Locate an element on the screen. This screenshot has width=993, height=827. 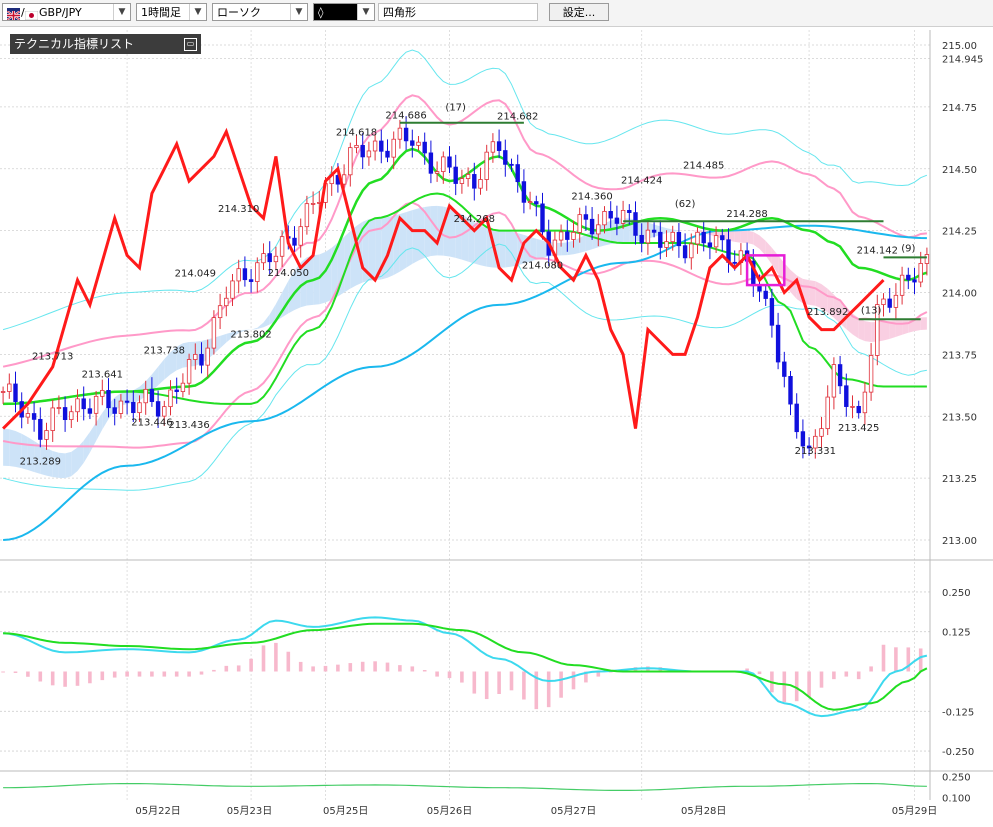
shape-field: 四角形 is located at coordinates (458, 12).